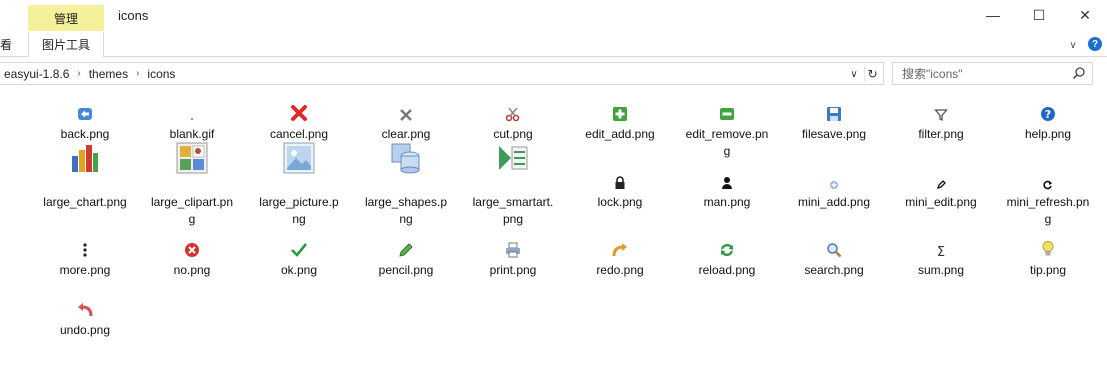 This screenshot has height=378, width=1107. Describe the element at coordinates (108, 74) in the screenshot. I see `breadcrumb-themes: themes` at that location.